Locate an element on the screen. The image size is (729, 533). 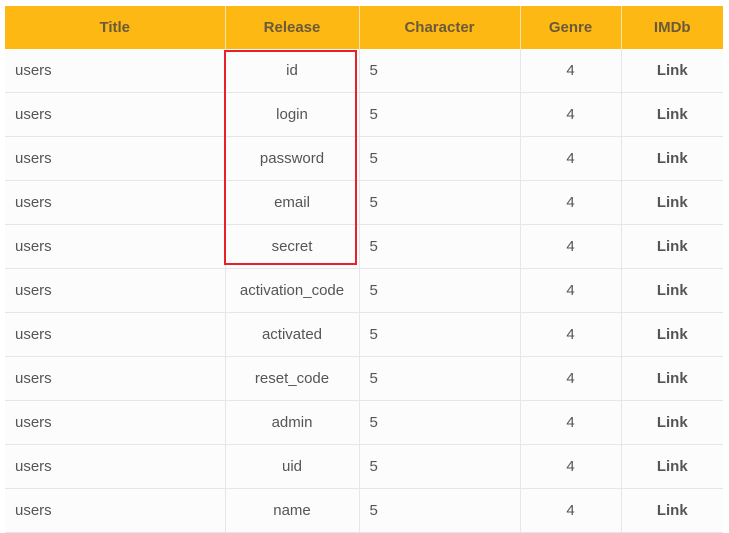
table-row: users id 5 4 Link is located at coordinates (364, 71).